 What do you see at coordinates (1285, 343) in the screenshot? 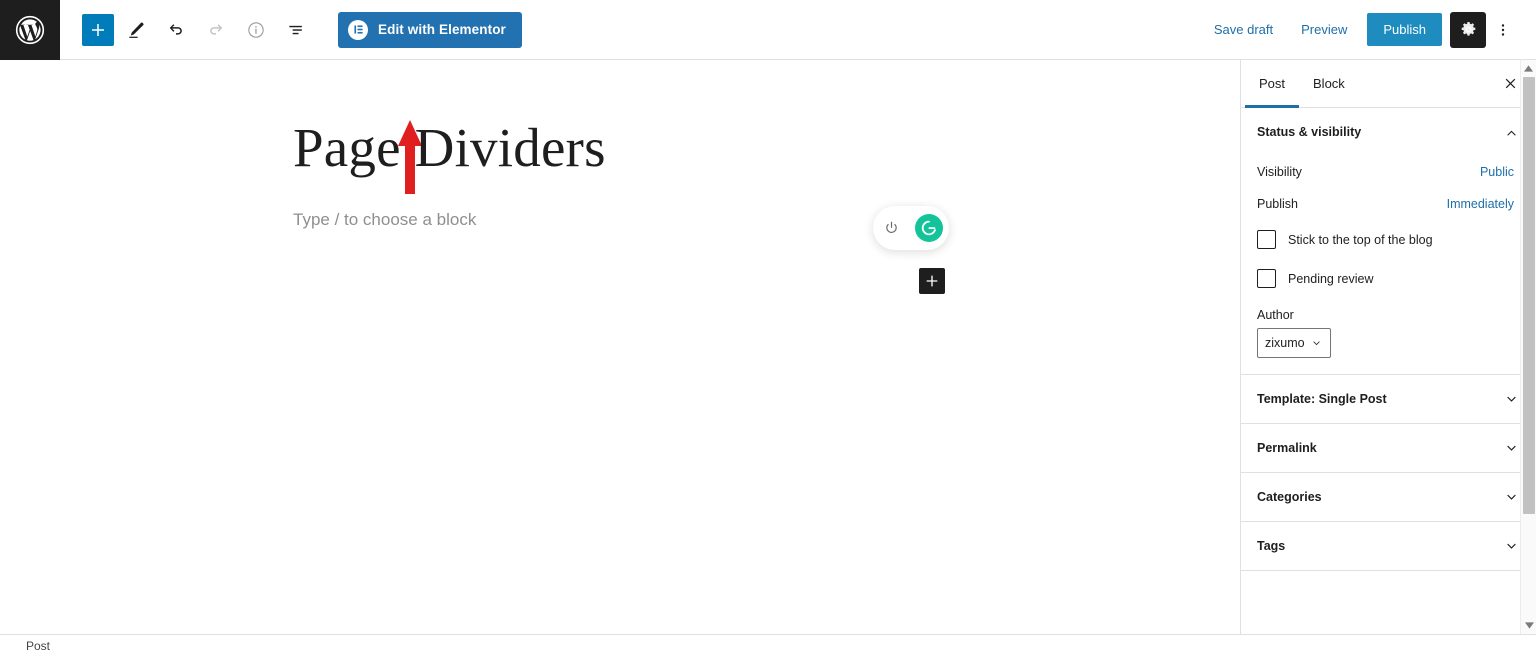
I see `author-value: zixumo` at bounding box center [1285, 343].